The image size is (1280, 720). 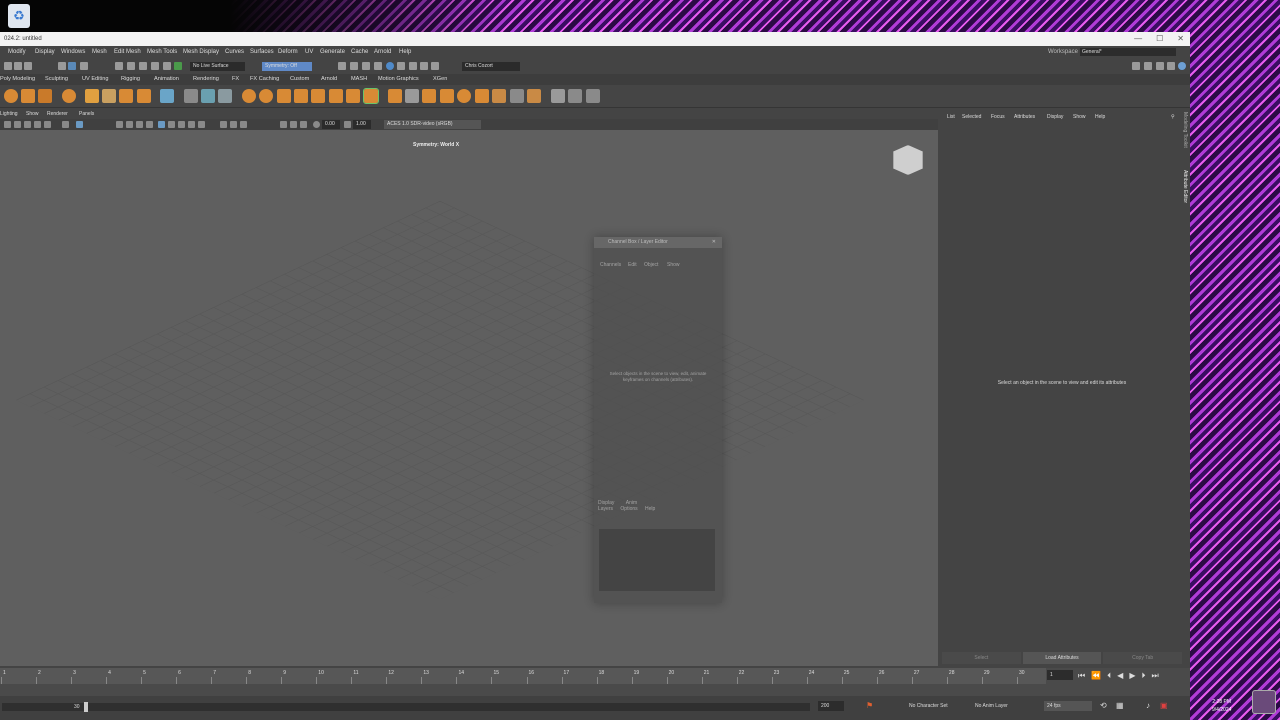 What do you see at coordinates (119, 124) in the screenshot?
I see `wireframe-icon` at bounding box center [119, 124].